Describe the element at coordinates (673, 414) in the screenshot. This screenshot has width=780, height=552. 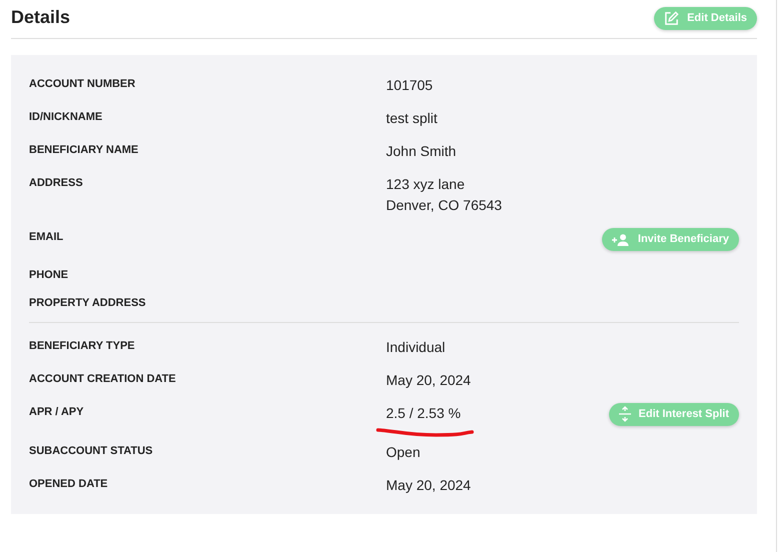
I see `edit-interest-split-button: Edit Interest Split` at that location.